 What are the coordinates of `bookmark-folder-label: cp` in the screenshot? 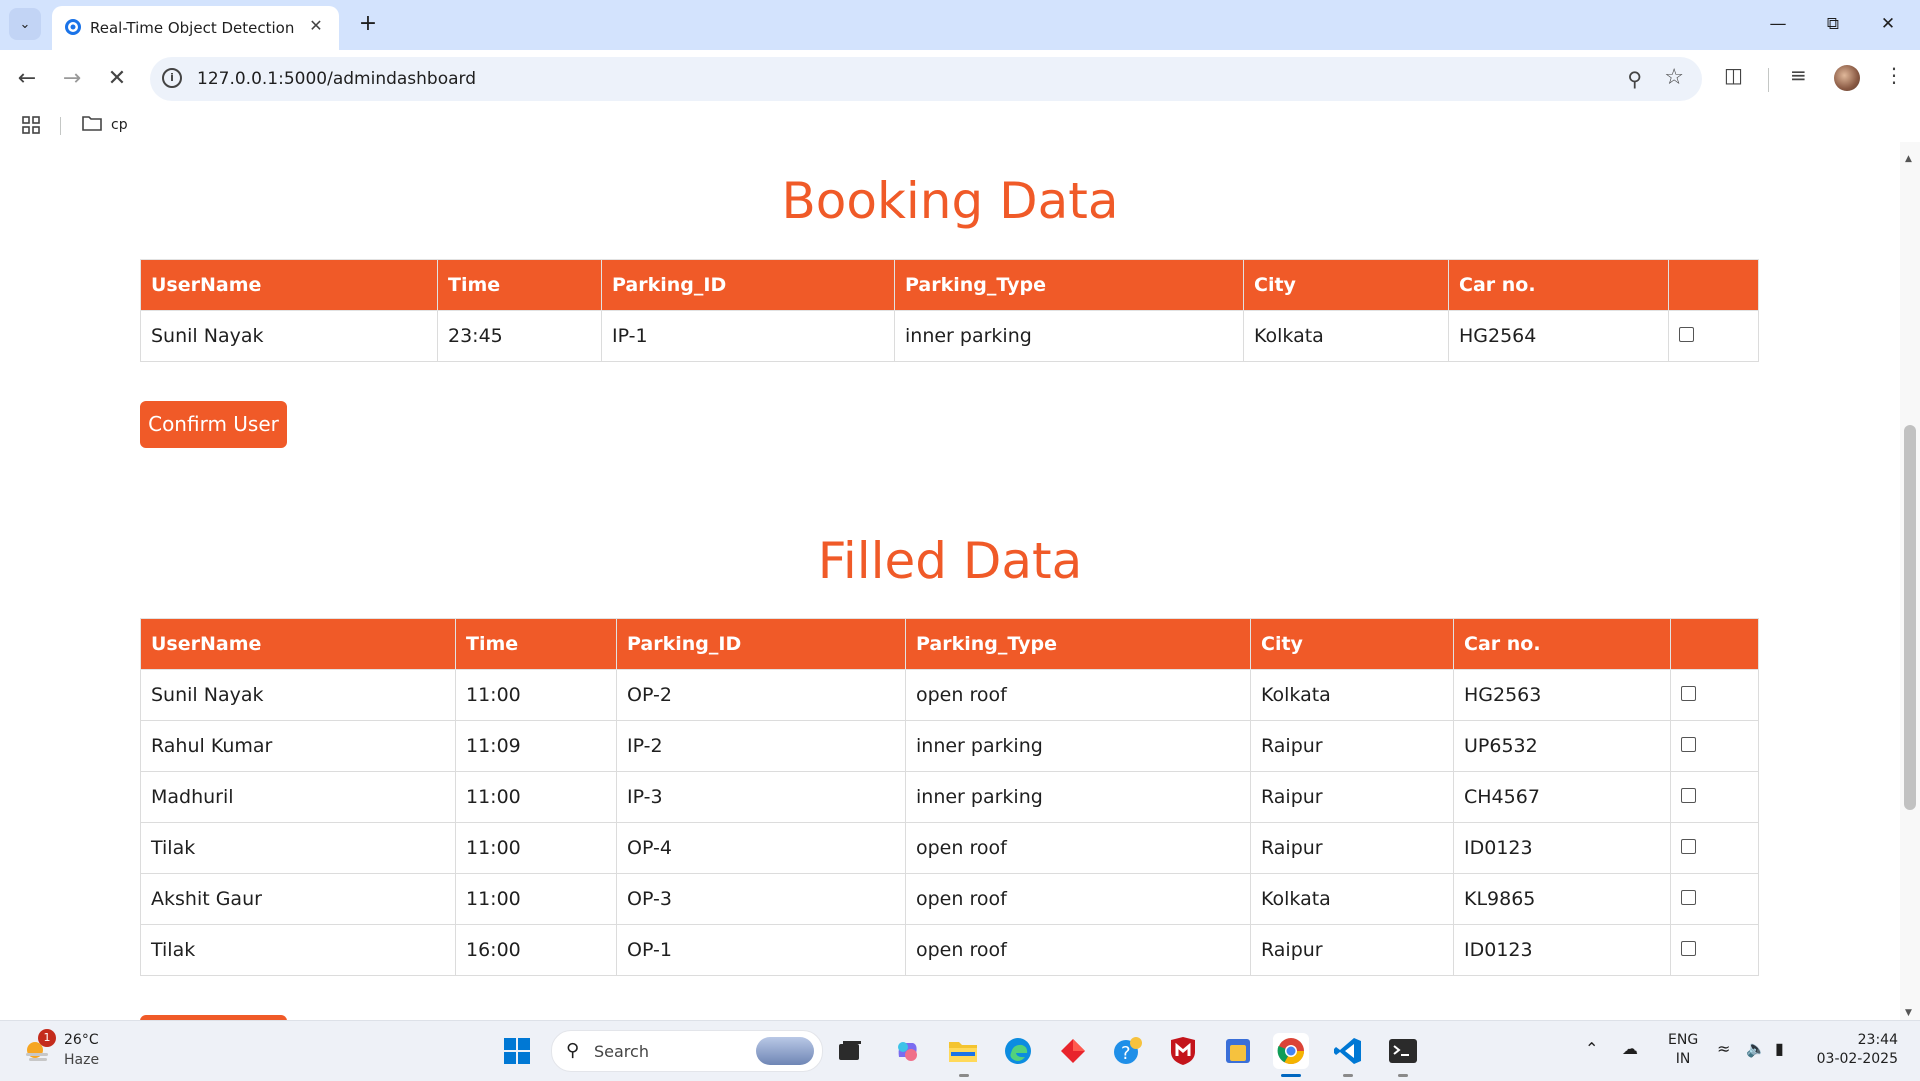 It's located at (119, 125).